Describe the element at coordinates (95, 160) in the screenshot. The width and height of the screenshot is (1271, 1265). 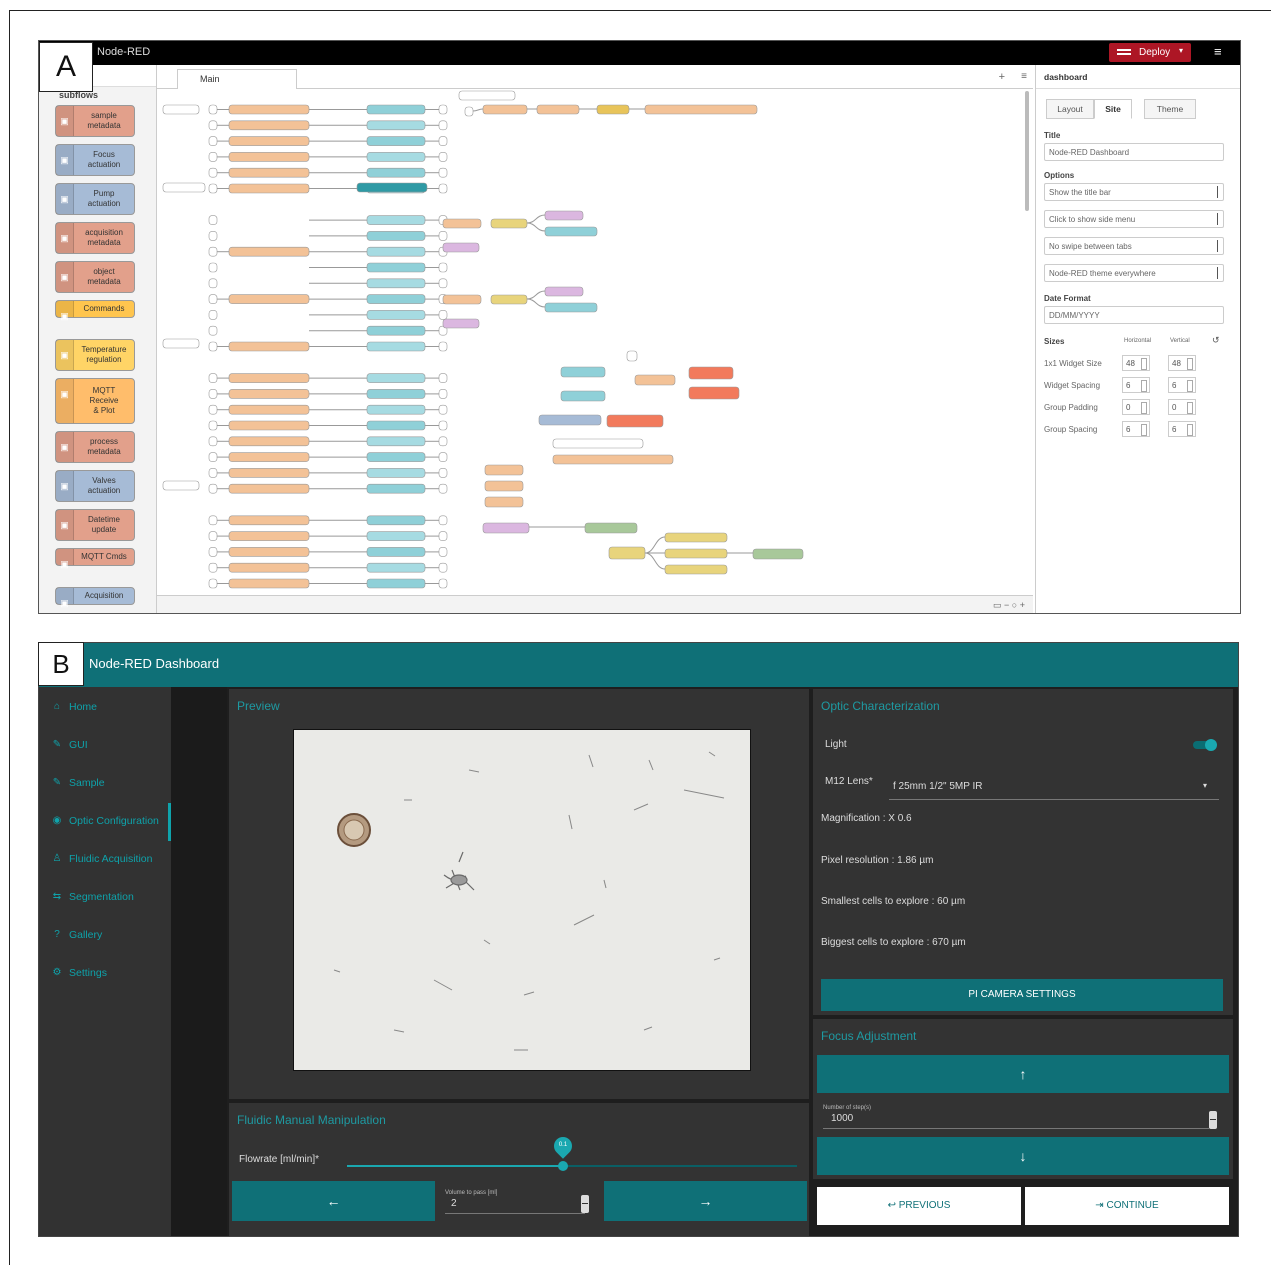
I see `palette-node: ▣ Focus actuation` at that location.